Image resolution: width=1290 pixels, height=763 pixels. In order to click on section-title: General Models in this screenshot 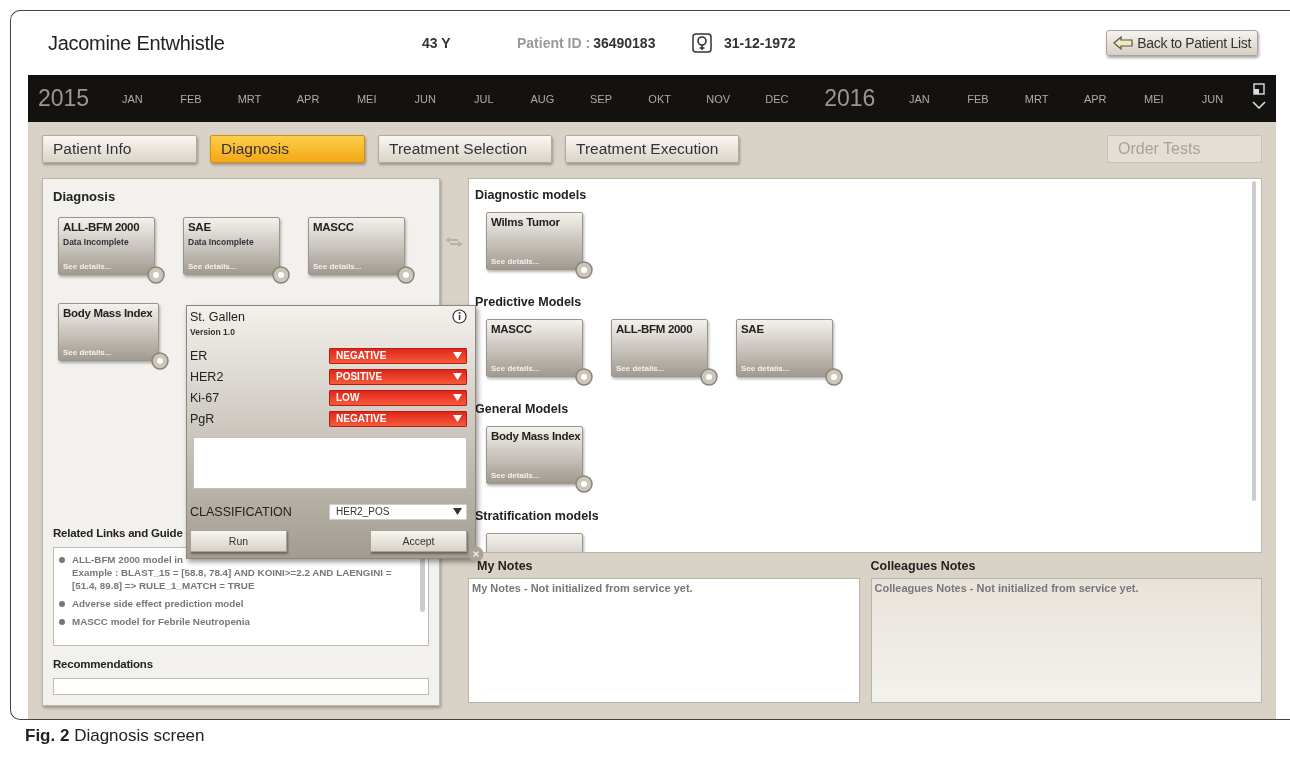, I will do `click(522, 409)`.